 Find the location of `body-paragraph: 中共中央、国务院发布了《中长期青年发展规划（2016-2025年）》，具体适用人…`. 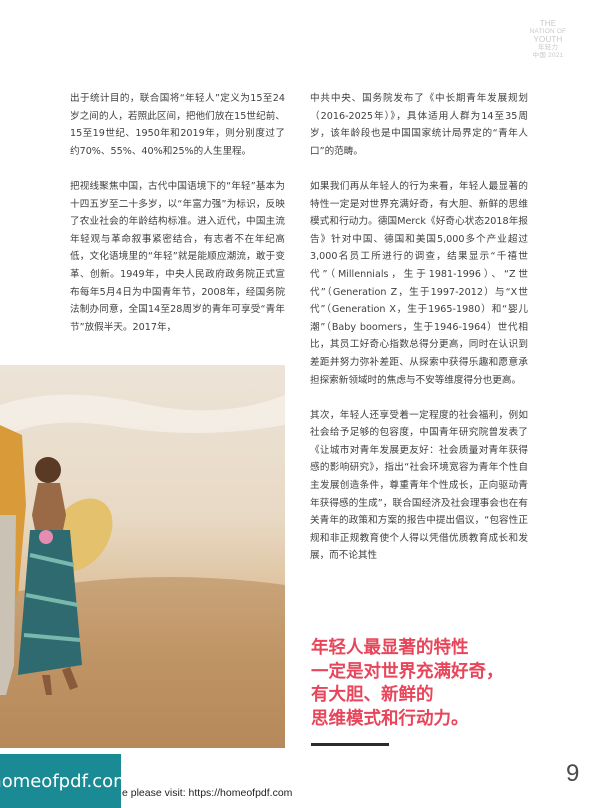

body-paragraph: 中共中央、国务院发布了《中长期青年发展规划（2016-2025年）》，具体适用人… is located at coordinates (419, 125).